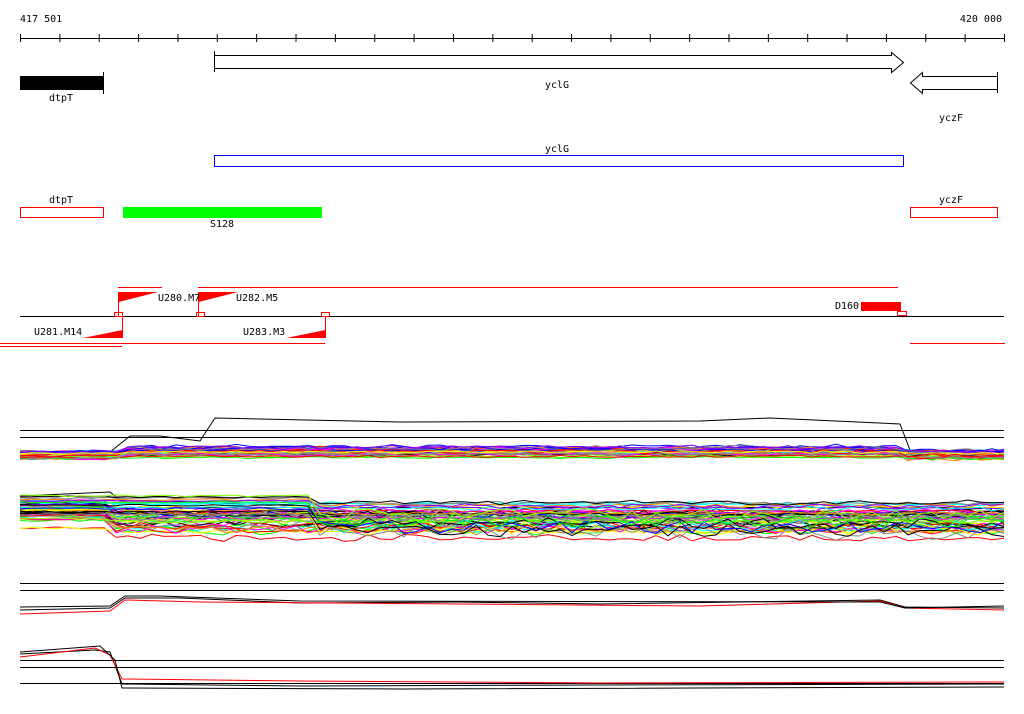 This screenshot has width=1024, height=714. Describe the element at coordinates (136, 304) in the screenshot. I see `breakpoint-U280-M7` at that location.